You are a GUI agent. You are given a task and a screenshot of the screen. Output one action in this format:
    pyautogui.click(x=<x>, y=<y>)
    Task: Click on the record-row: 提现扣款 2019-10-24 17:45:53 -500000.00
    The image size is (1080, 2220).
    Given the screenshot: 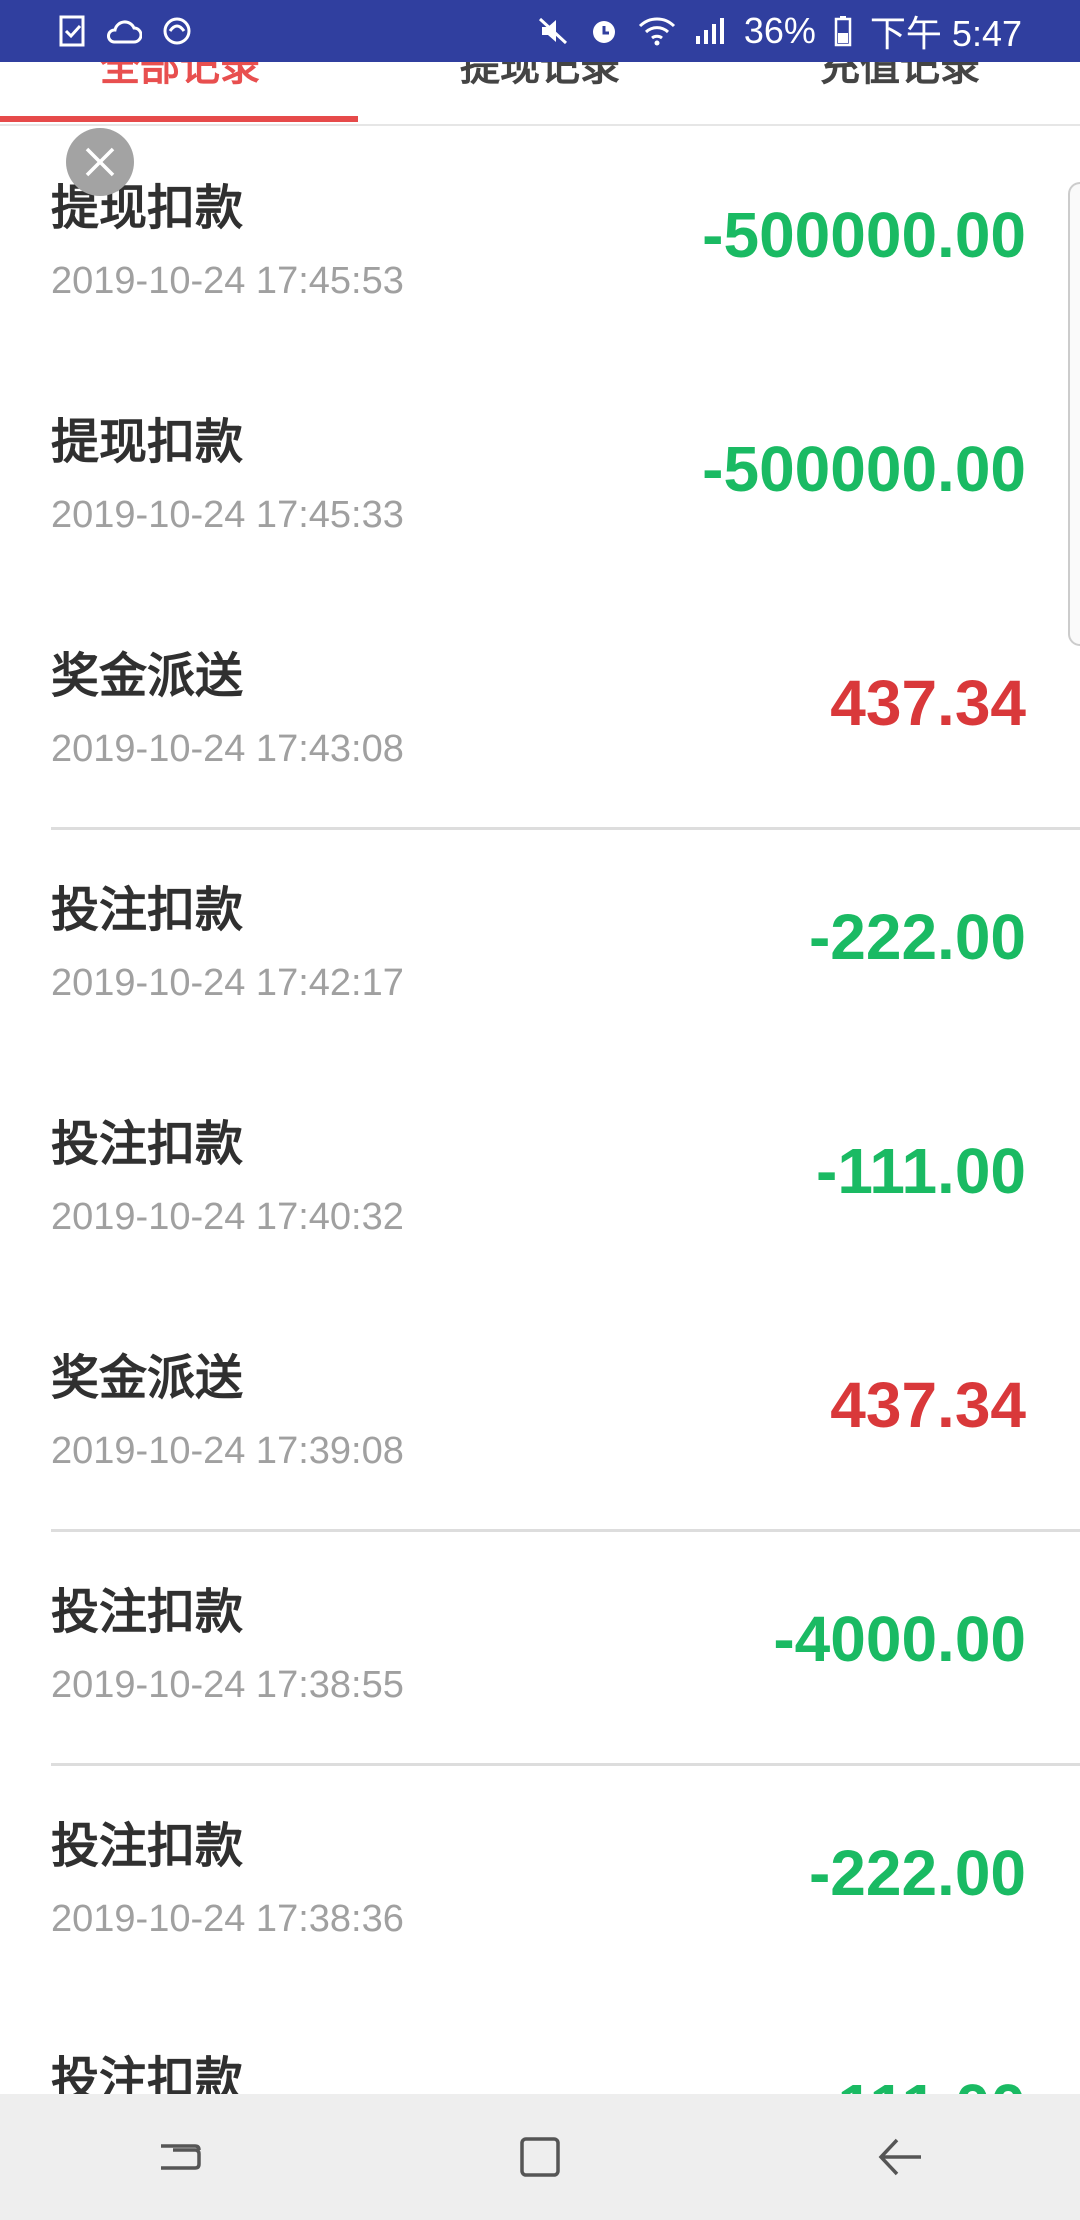 What is the action you would take?
    pyautogui.click(x=540, y=245)
    